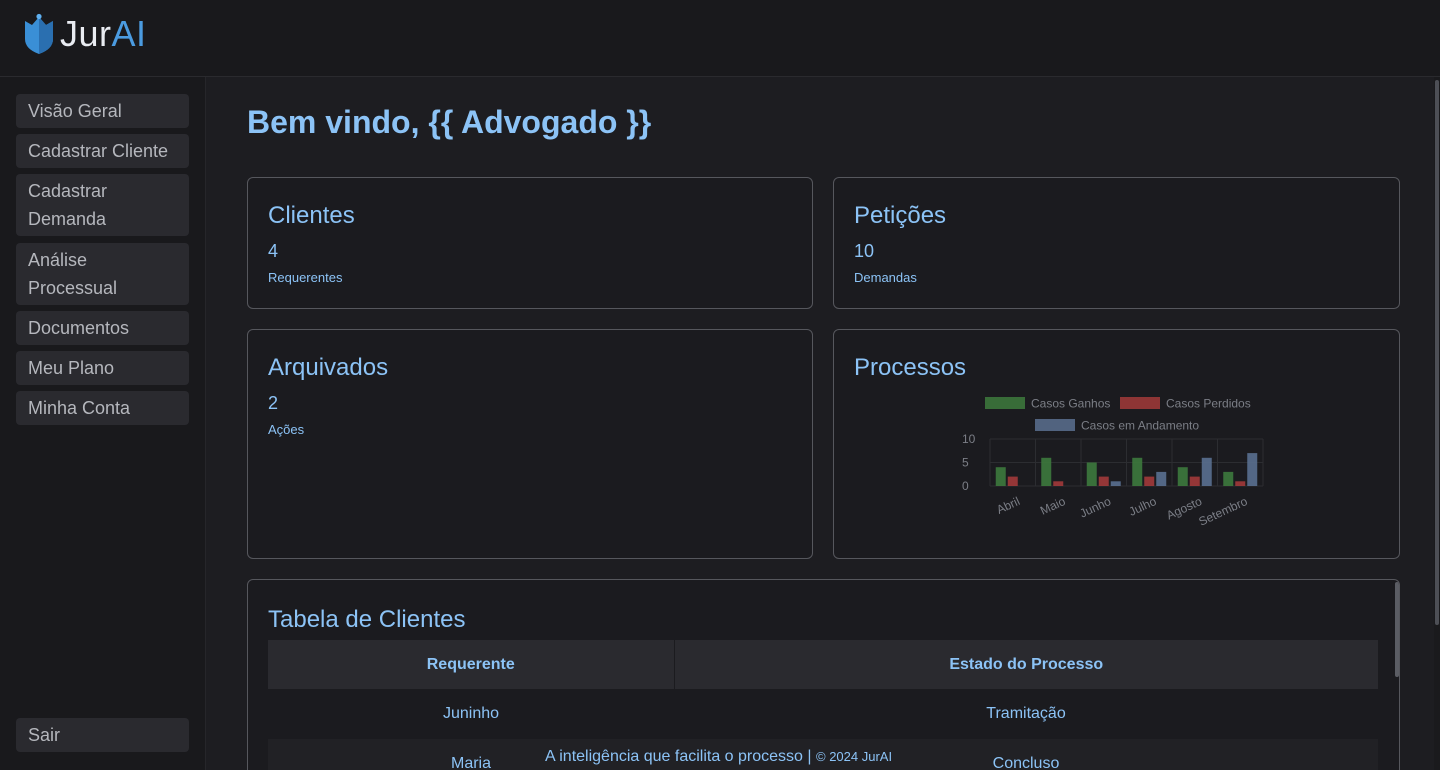 This screenshot has width=1440, height=770. Describe the element at coordinates (720, 38) in the screenshot. I see `top-bar: JurAI` at that location.